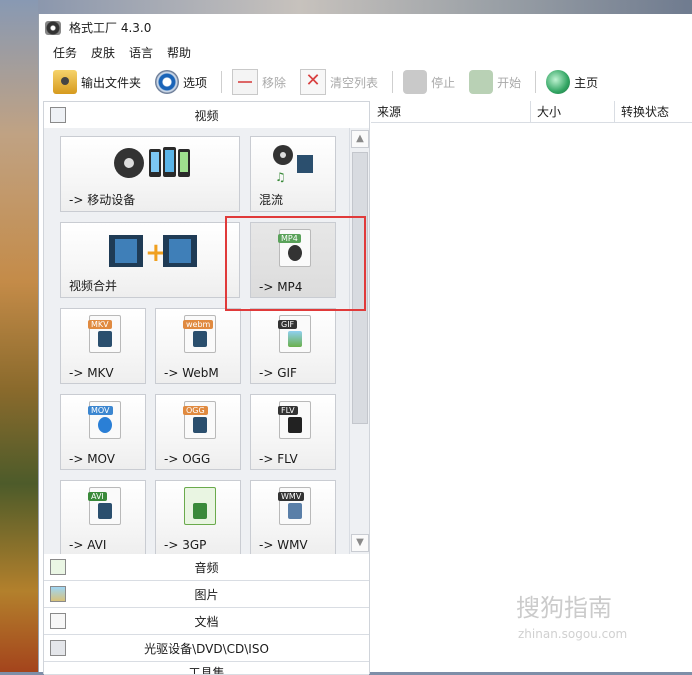  What do you see at coordinates (100, 324) in the screenshot?
I see `mkv-tag: MKV` at bounding box center [100, 324].